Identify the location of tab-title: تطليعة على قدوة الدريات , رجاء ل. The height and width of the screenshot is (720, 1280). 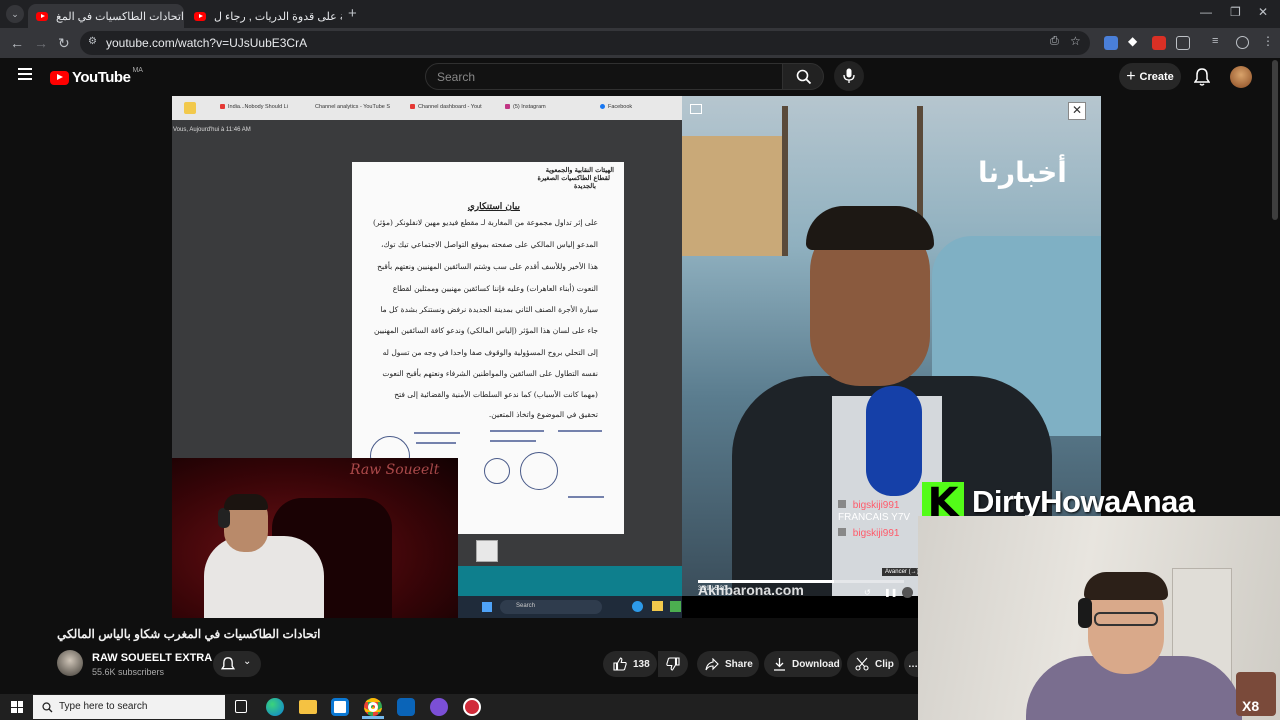
(278, 16).